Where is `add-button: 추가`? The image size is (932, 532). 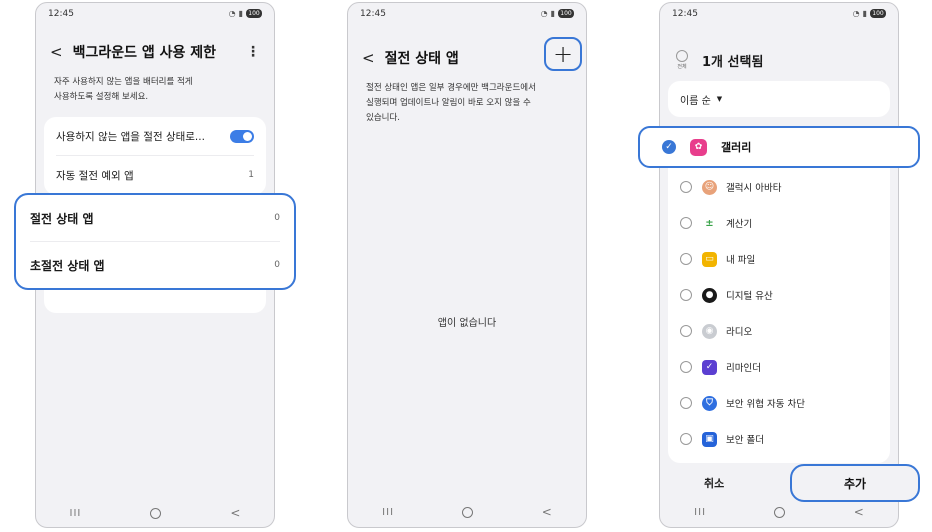 add-button: 추가 is located at coordinates (855, 483).